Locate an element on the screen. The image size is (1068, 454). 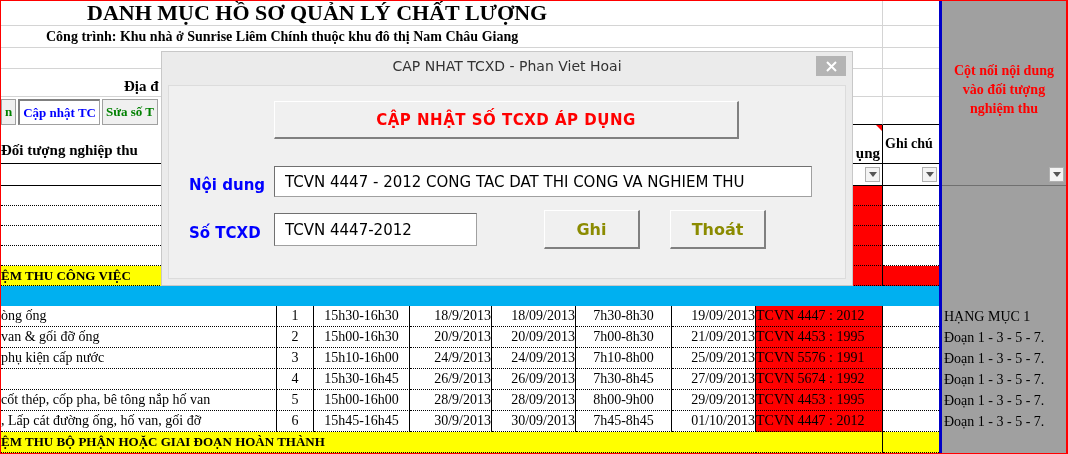
column-header: ụng is located at coordinates (867, 153).